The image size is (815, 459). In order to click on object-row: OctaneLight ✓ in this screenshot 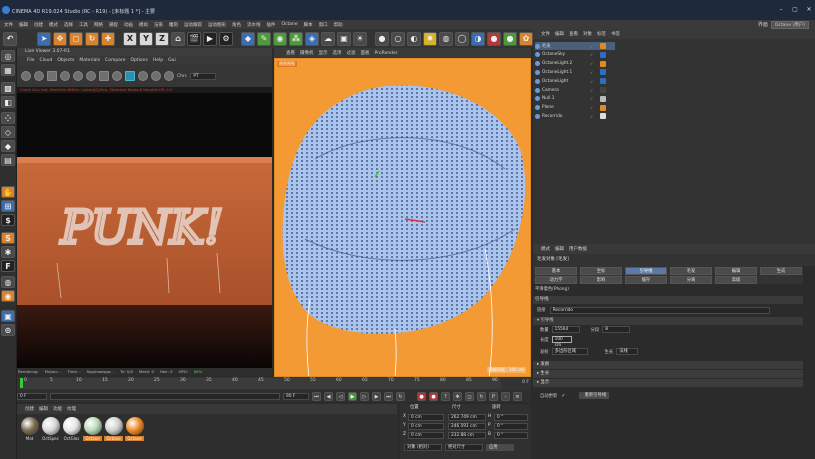, I will do `click(575, 81)`.